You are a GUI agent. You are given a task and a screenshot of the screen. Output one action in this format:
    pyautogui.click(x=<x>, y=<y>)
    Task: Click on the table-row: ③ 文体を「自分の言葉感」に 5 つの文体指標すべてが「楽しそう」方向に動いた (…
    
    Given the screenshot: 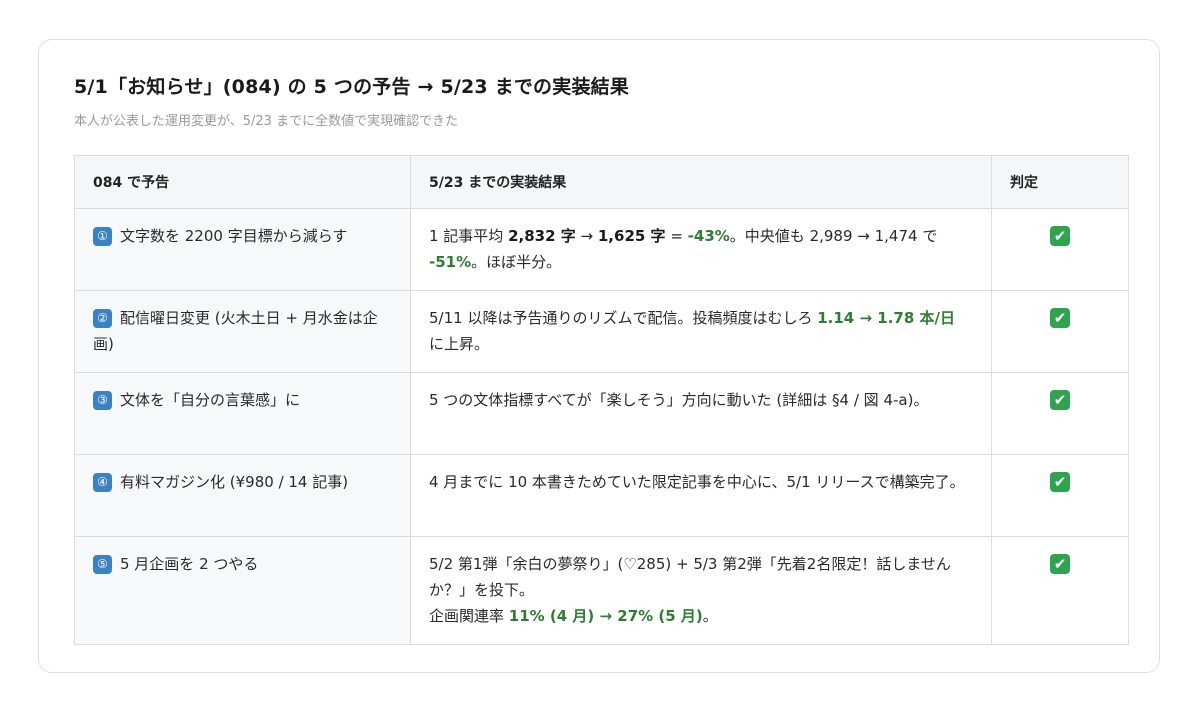 What is the action you would take?
    pyautogui.click(x=601, y=413)
    